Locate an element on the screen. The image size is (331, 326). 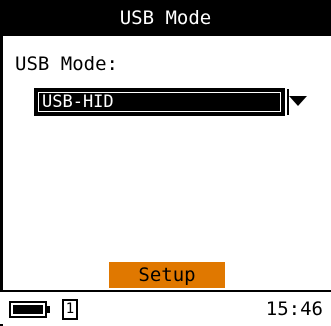
clock: 15:46 is located at coordinates (294, 309).